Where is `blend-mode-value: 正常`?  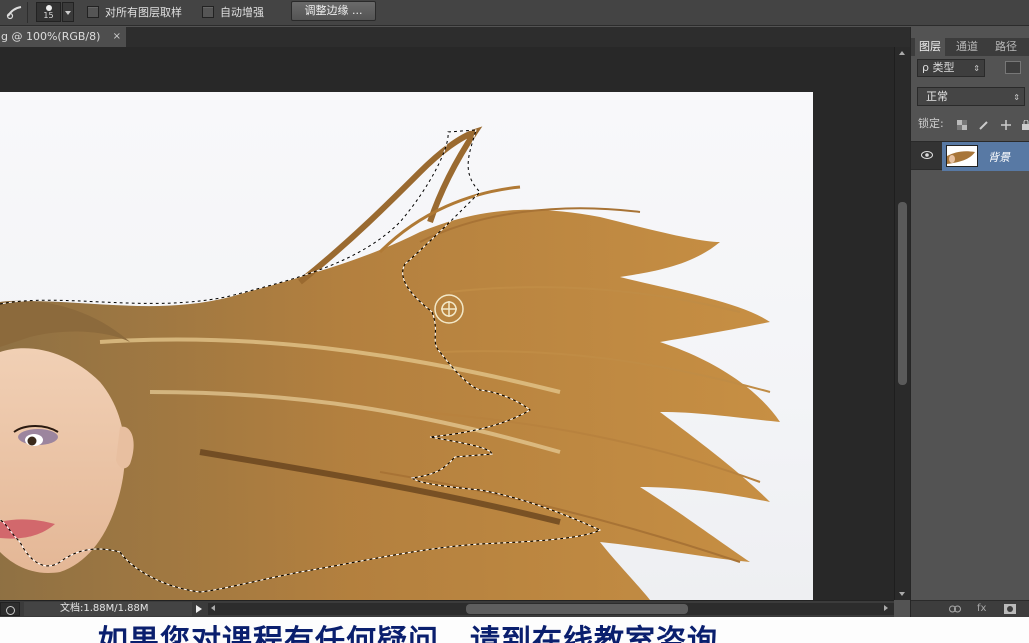
blend-mode-value: 正常 is located at coordinates (937, 96).